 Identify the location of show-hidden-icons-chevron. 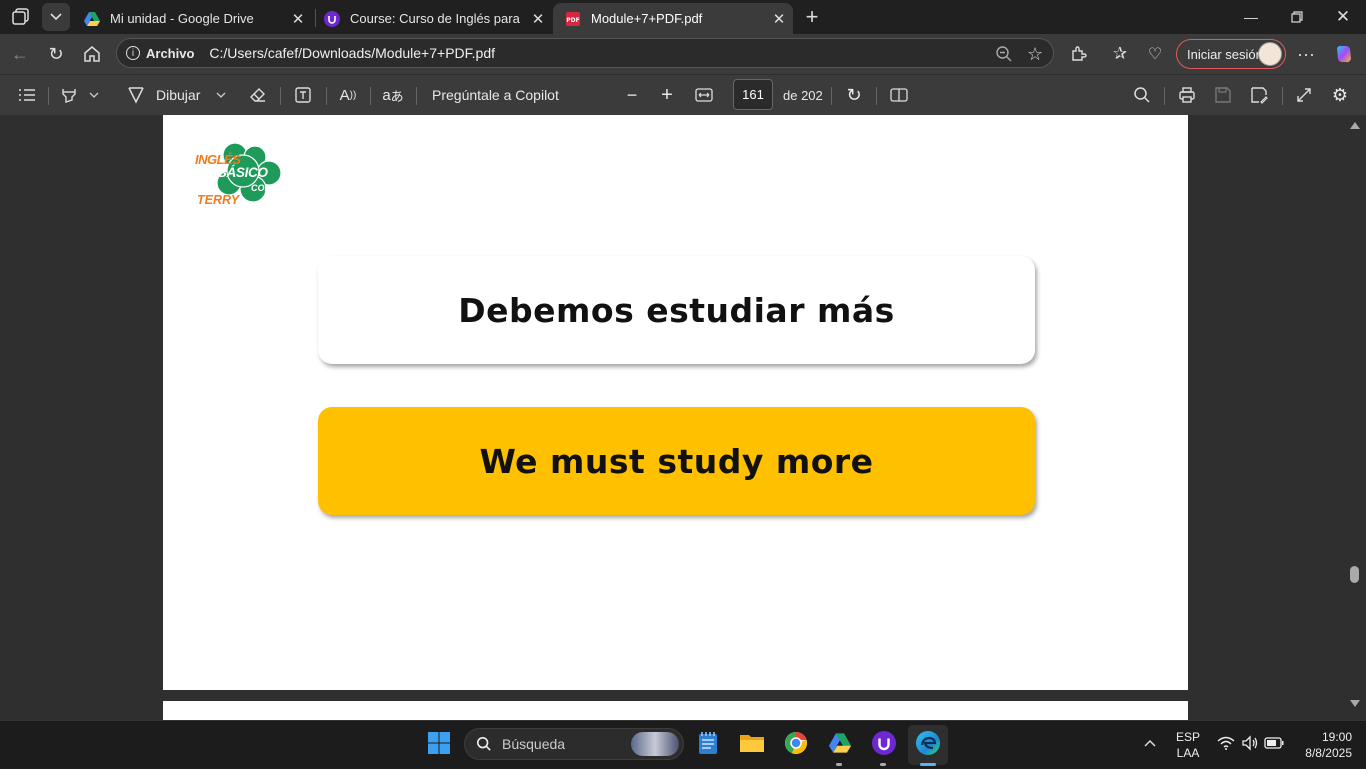
(1150, 743).